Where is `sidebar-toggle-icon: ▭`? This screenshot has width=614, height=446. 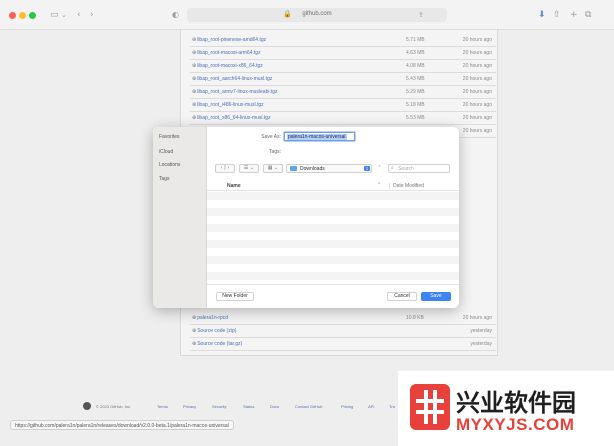
sidebar-toggle-icon: ▭ is located at coordinates (54, 15).